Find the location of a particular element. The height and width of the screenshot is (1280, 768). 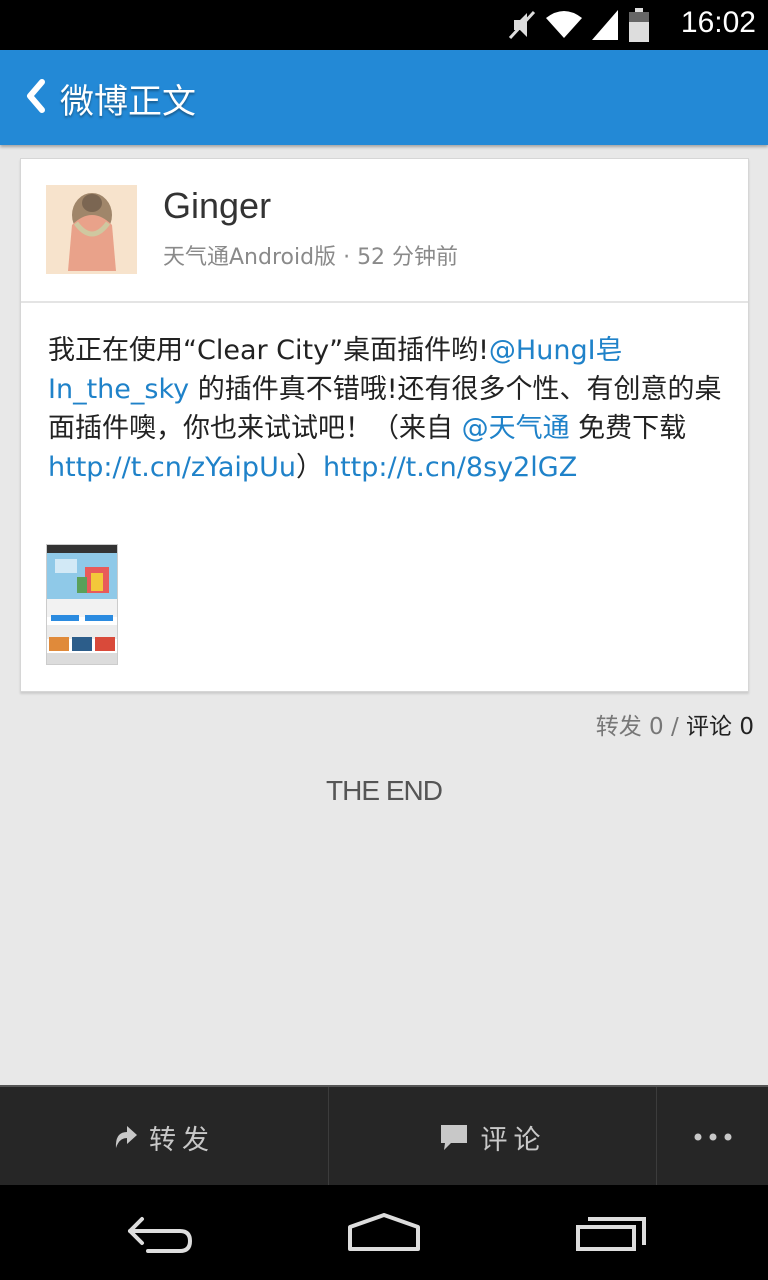

thumbnail-preview is located at coordinates (82, 604).